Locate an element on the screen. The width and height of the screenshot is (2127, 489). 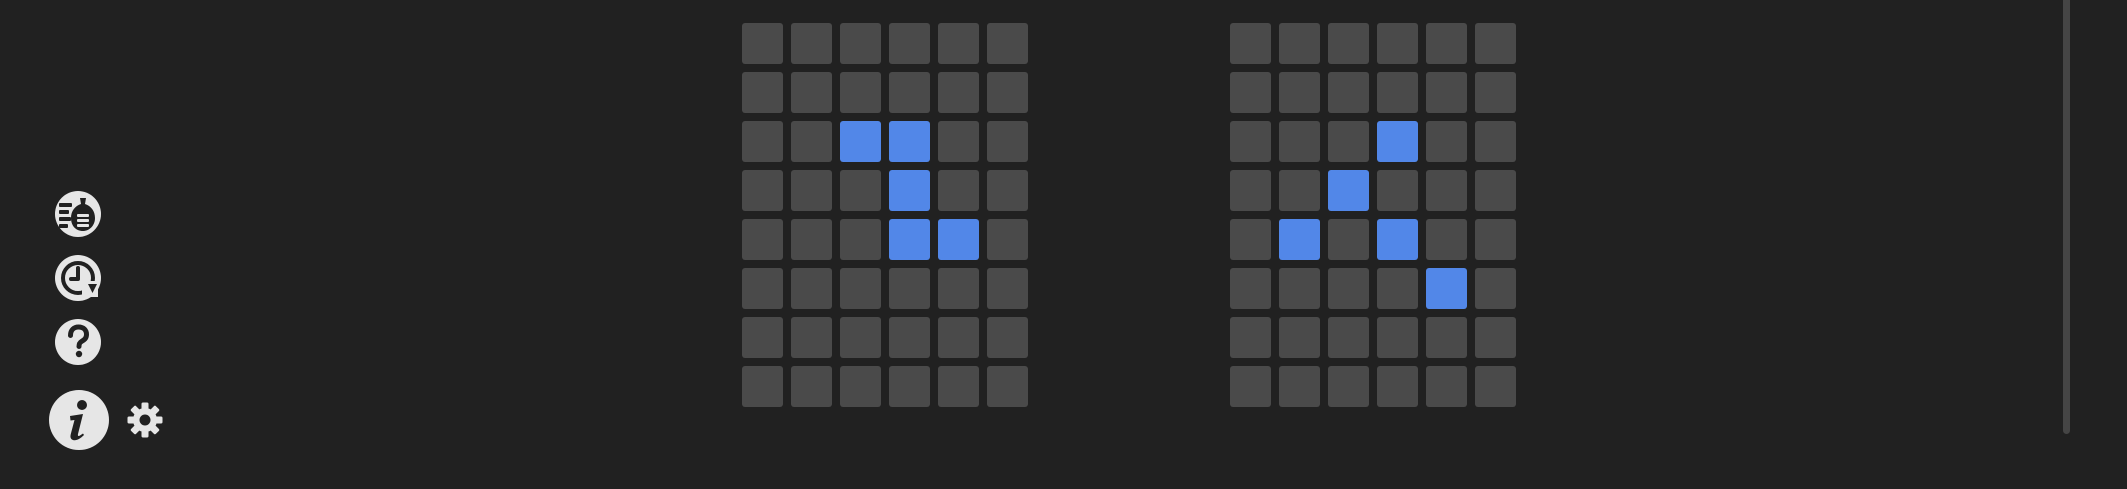
info-icon is located at coordinates (79, 420).